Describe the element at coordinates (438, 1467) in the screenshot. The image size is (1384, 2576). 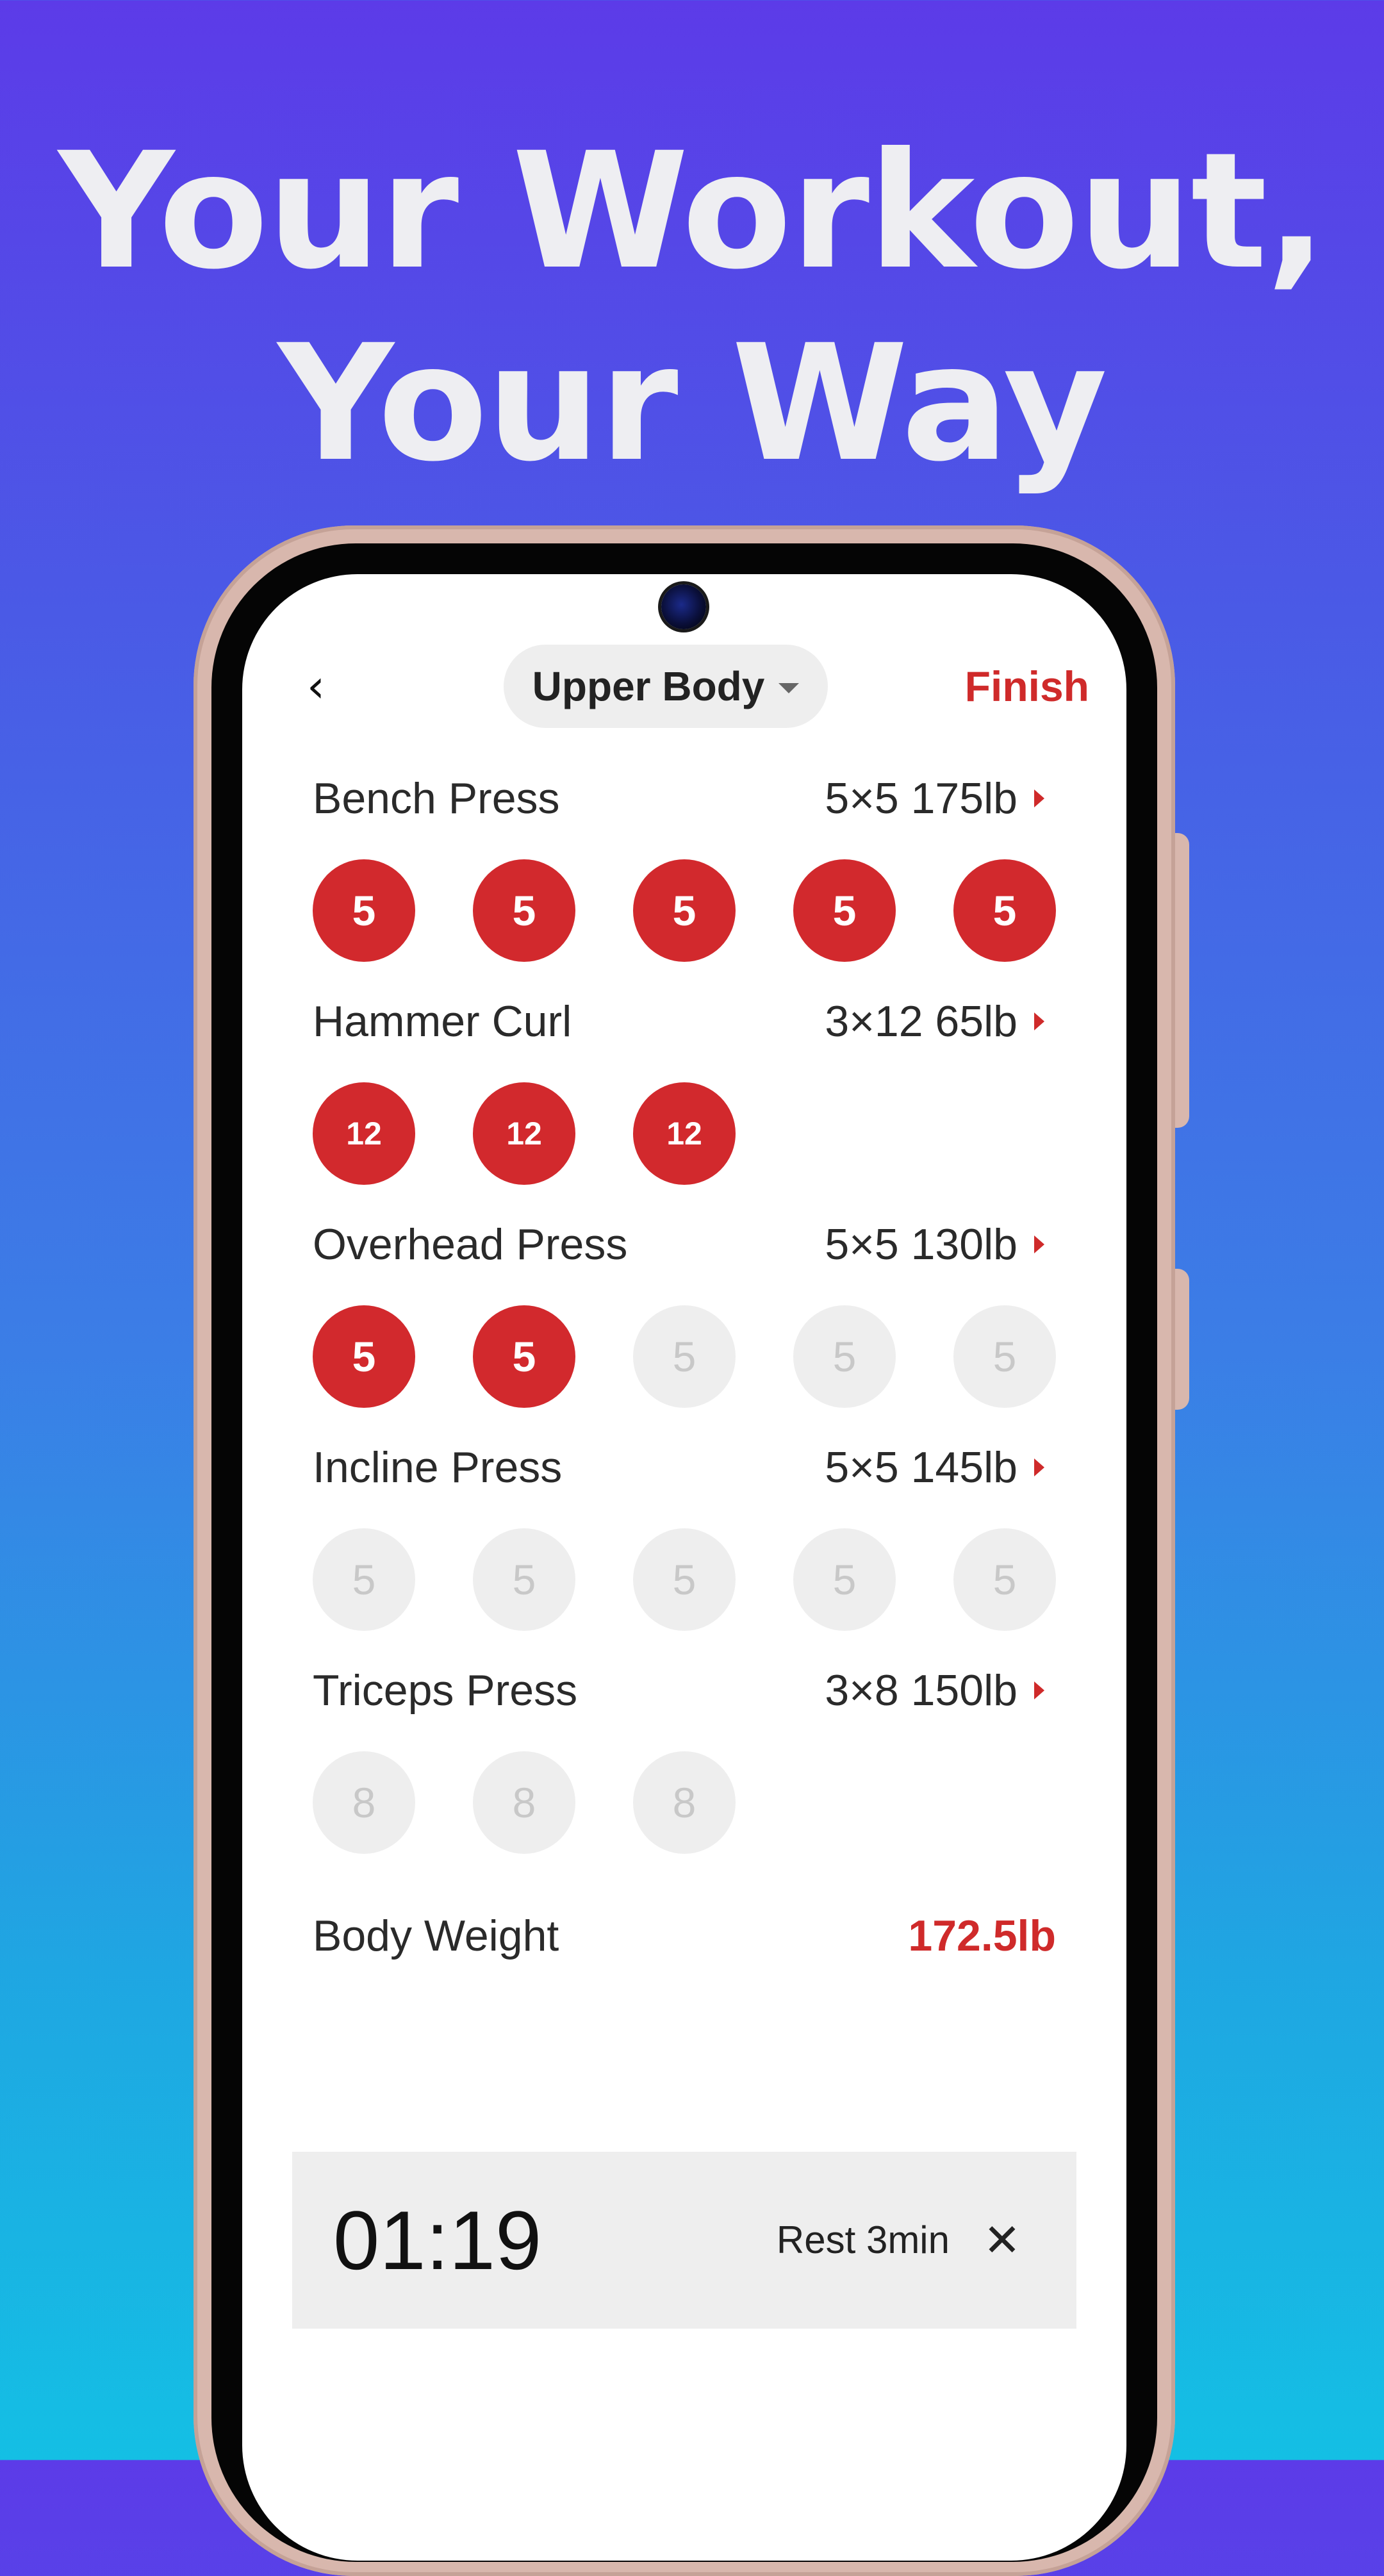
I see `exercise-name: Incline Press` at that location.